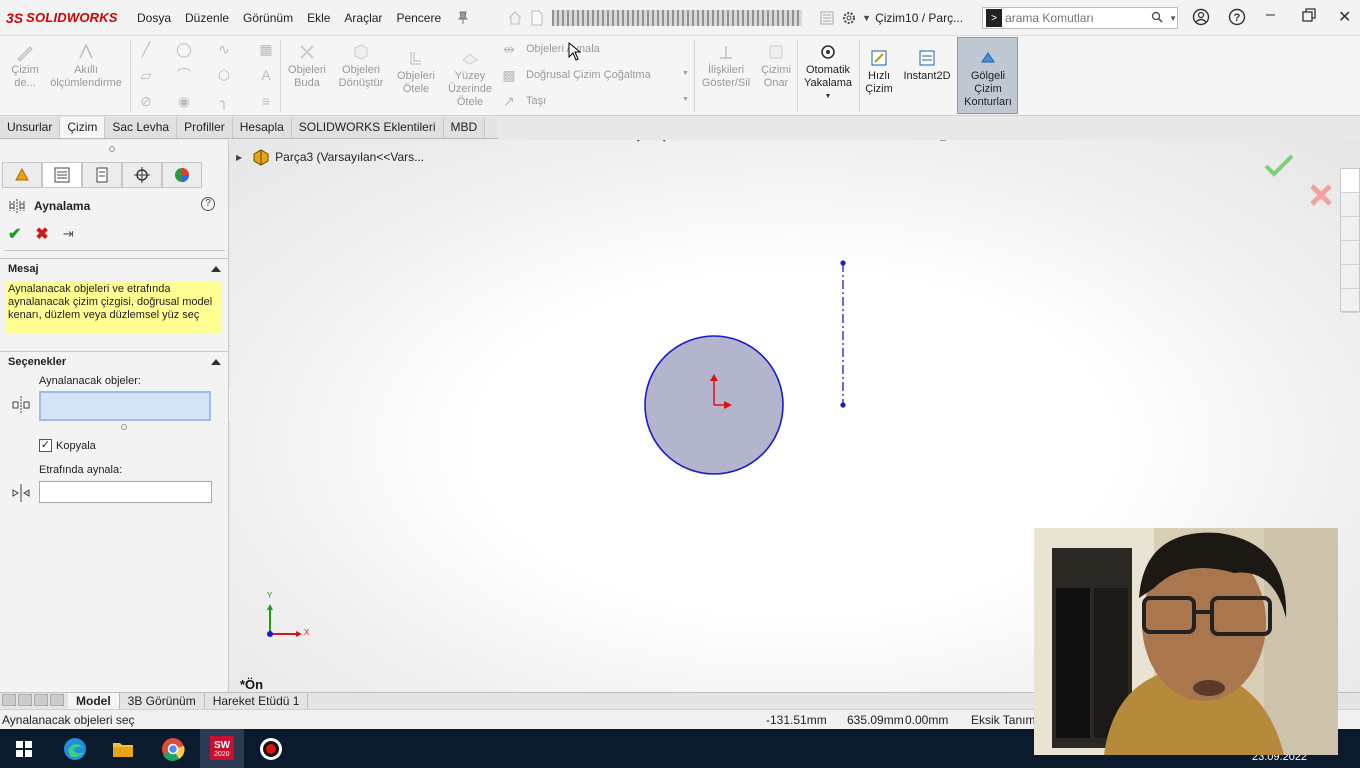  What do you see at coordinates (1201, 19) in the screenshot?
I see `user-icon` at bounding box center [1201, 19].